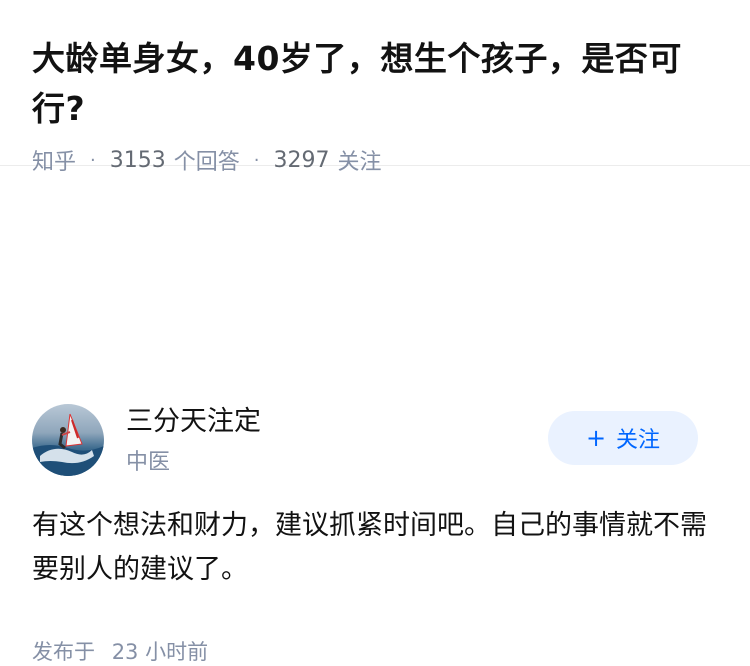  I want to click on author-row: 三分天注定 中医 + 关注, so click(365, 440).